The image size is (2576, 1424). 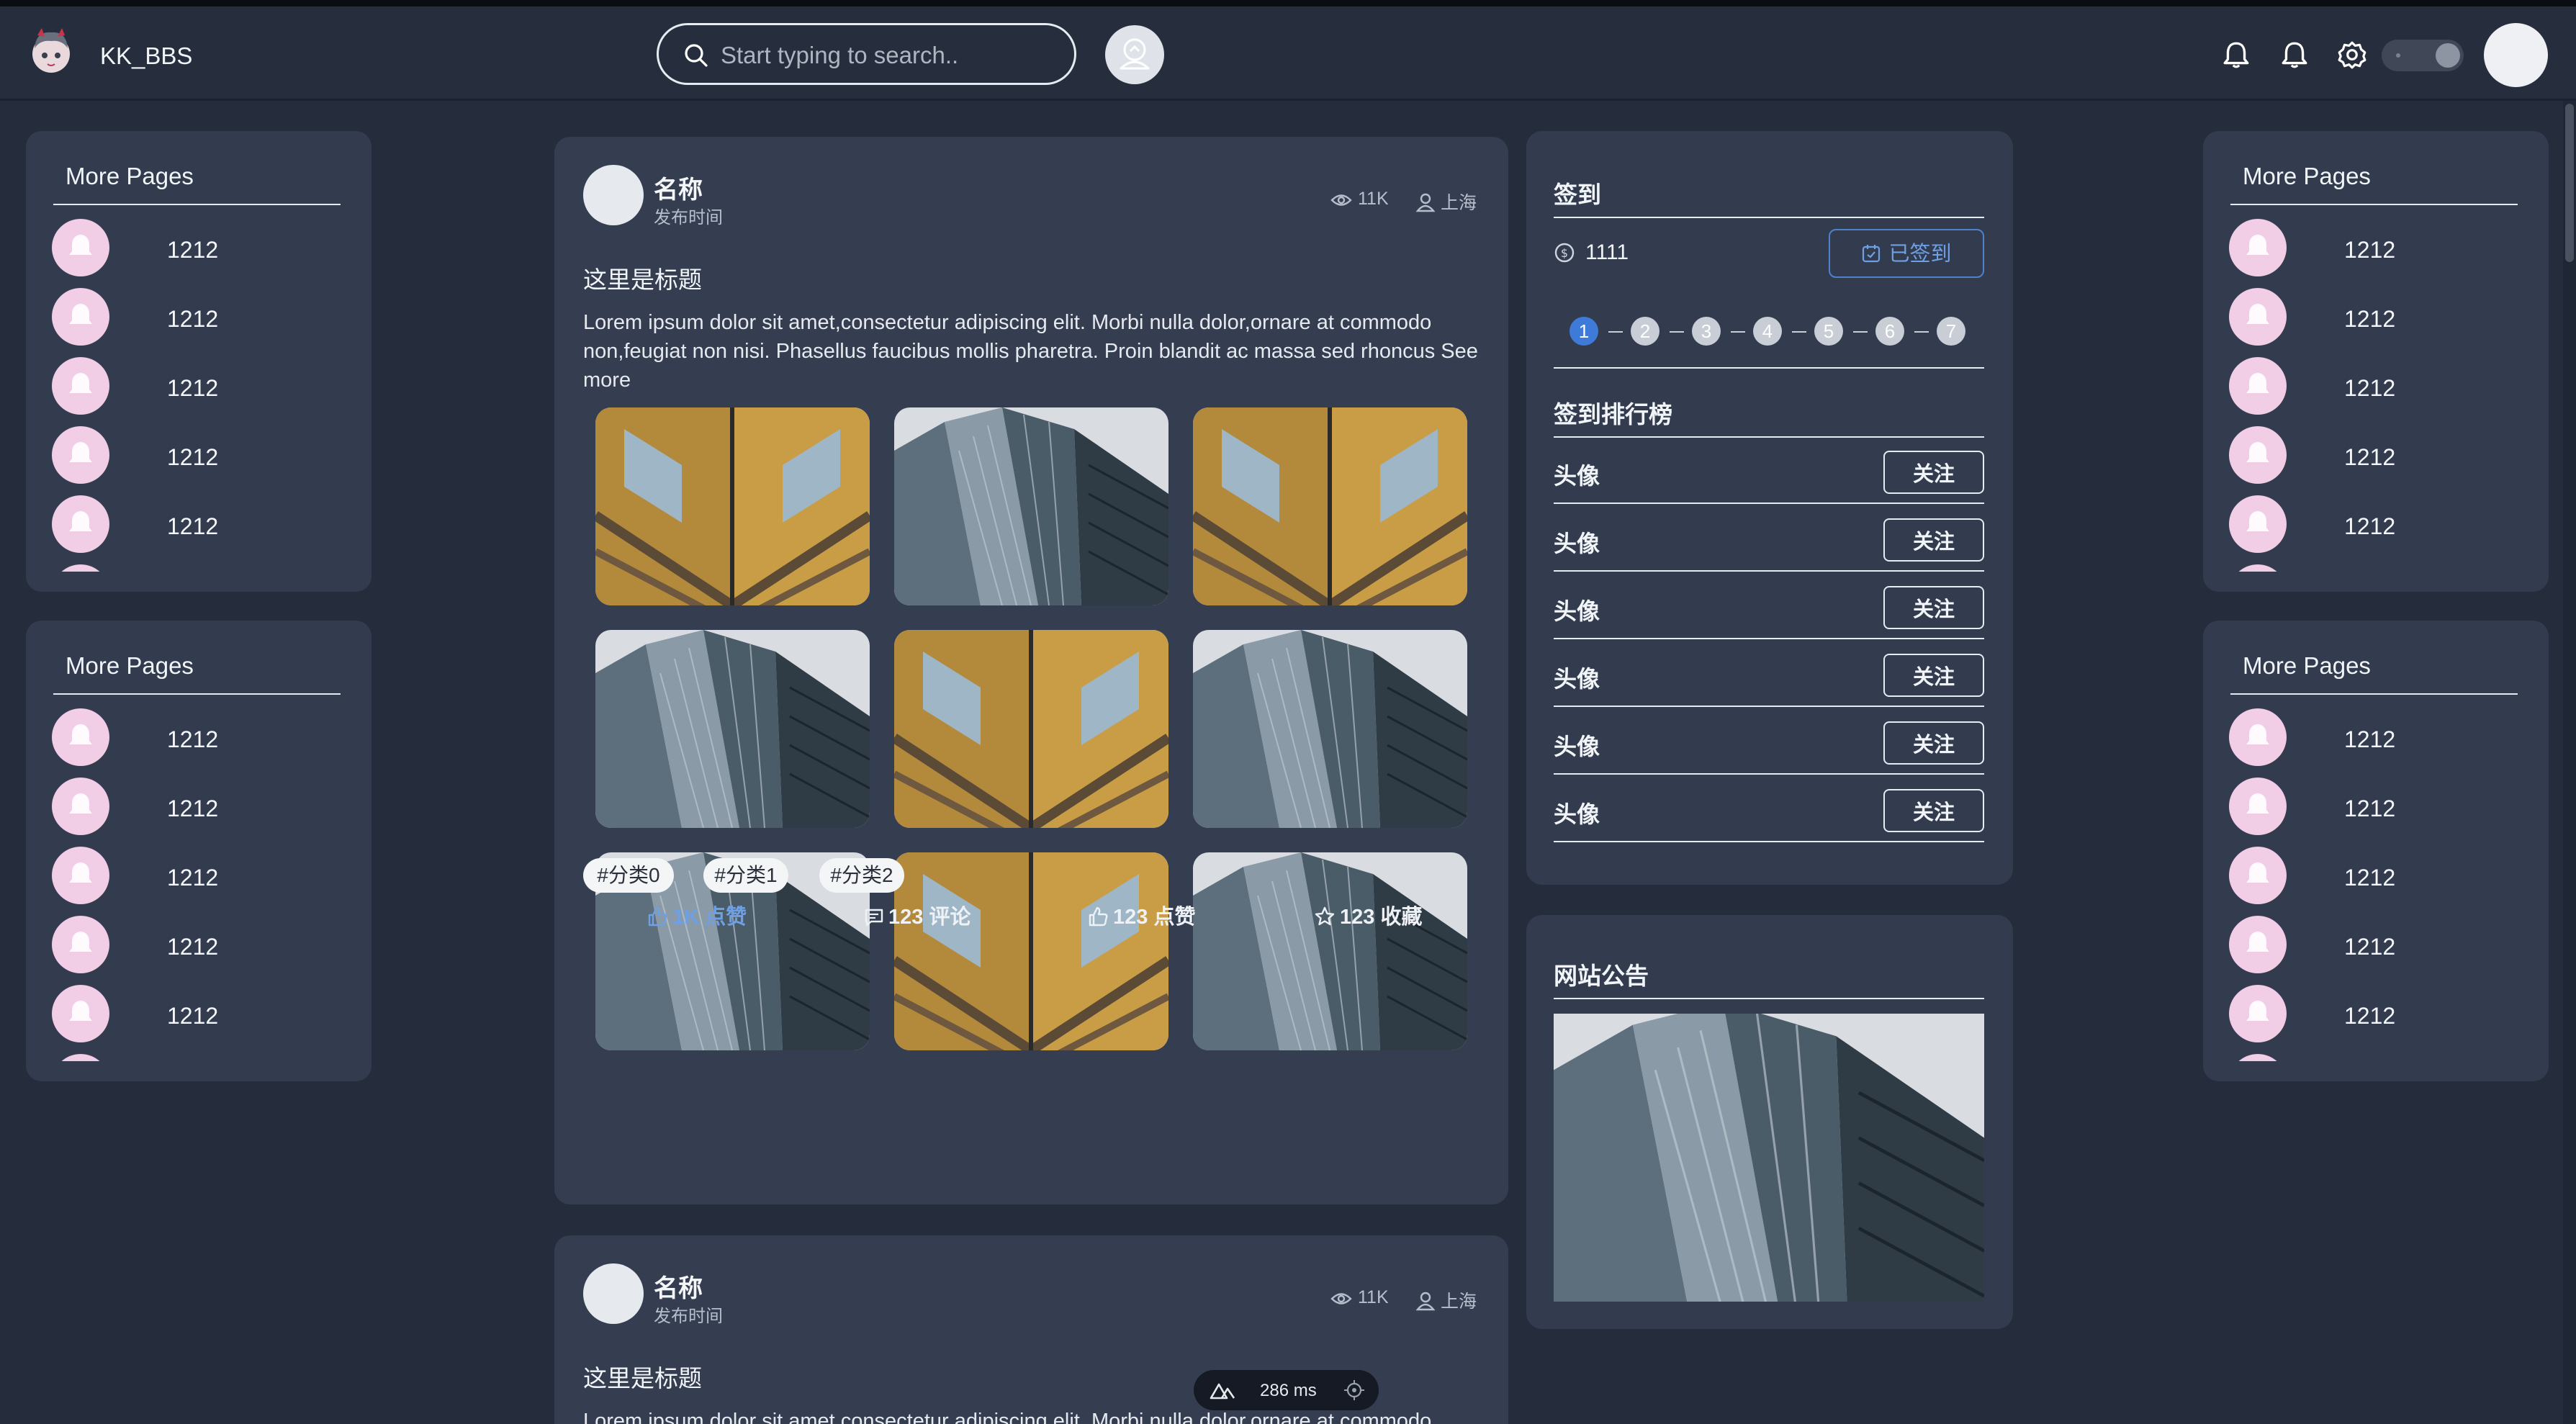 What do you see at coordinates (1906, 253) in the screenshot?
I see `signed-in-button: 已签到` at bounding box center [1906, 253].